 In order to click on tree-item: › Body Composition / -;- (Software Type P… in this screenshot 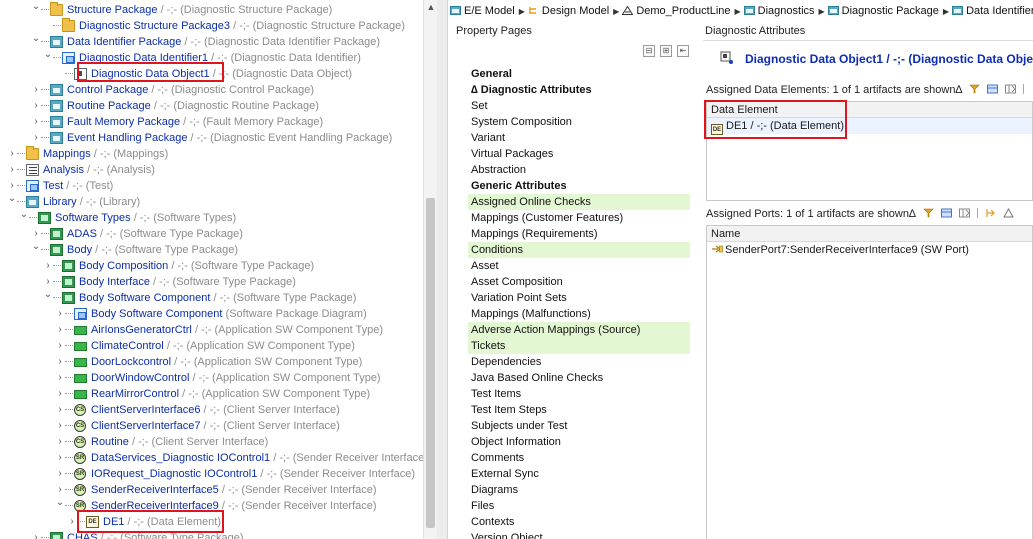, I will do `click(211, 266)`.